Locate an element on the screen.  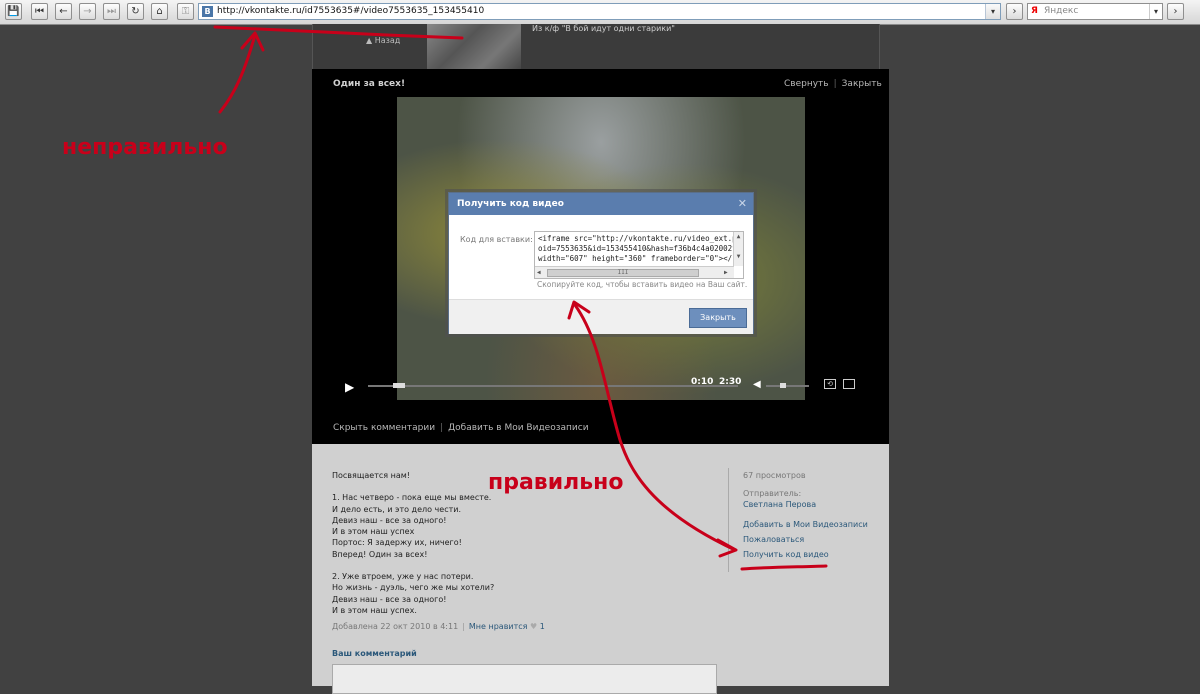
wrong-arrow-stroke is located at coordinates (237, 73).